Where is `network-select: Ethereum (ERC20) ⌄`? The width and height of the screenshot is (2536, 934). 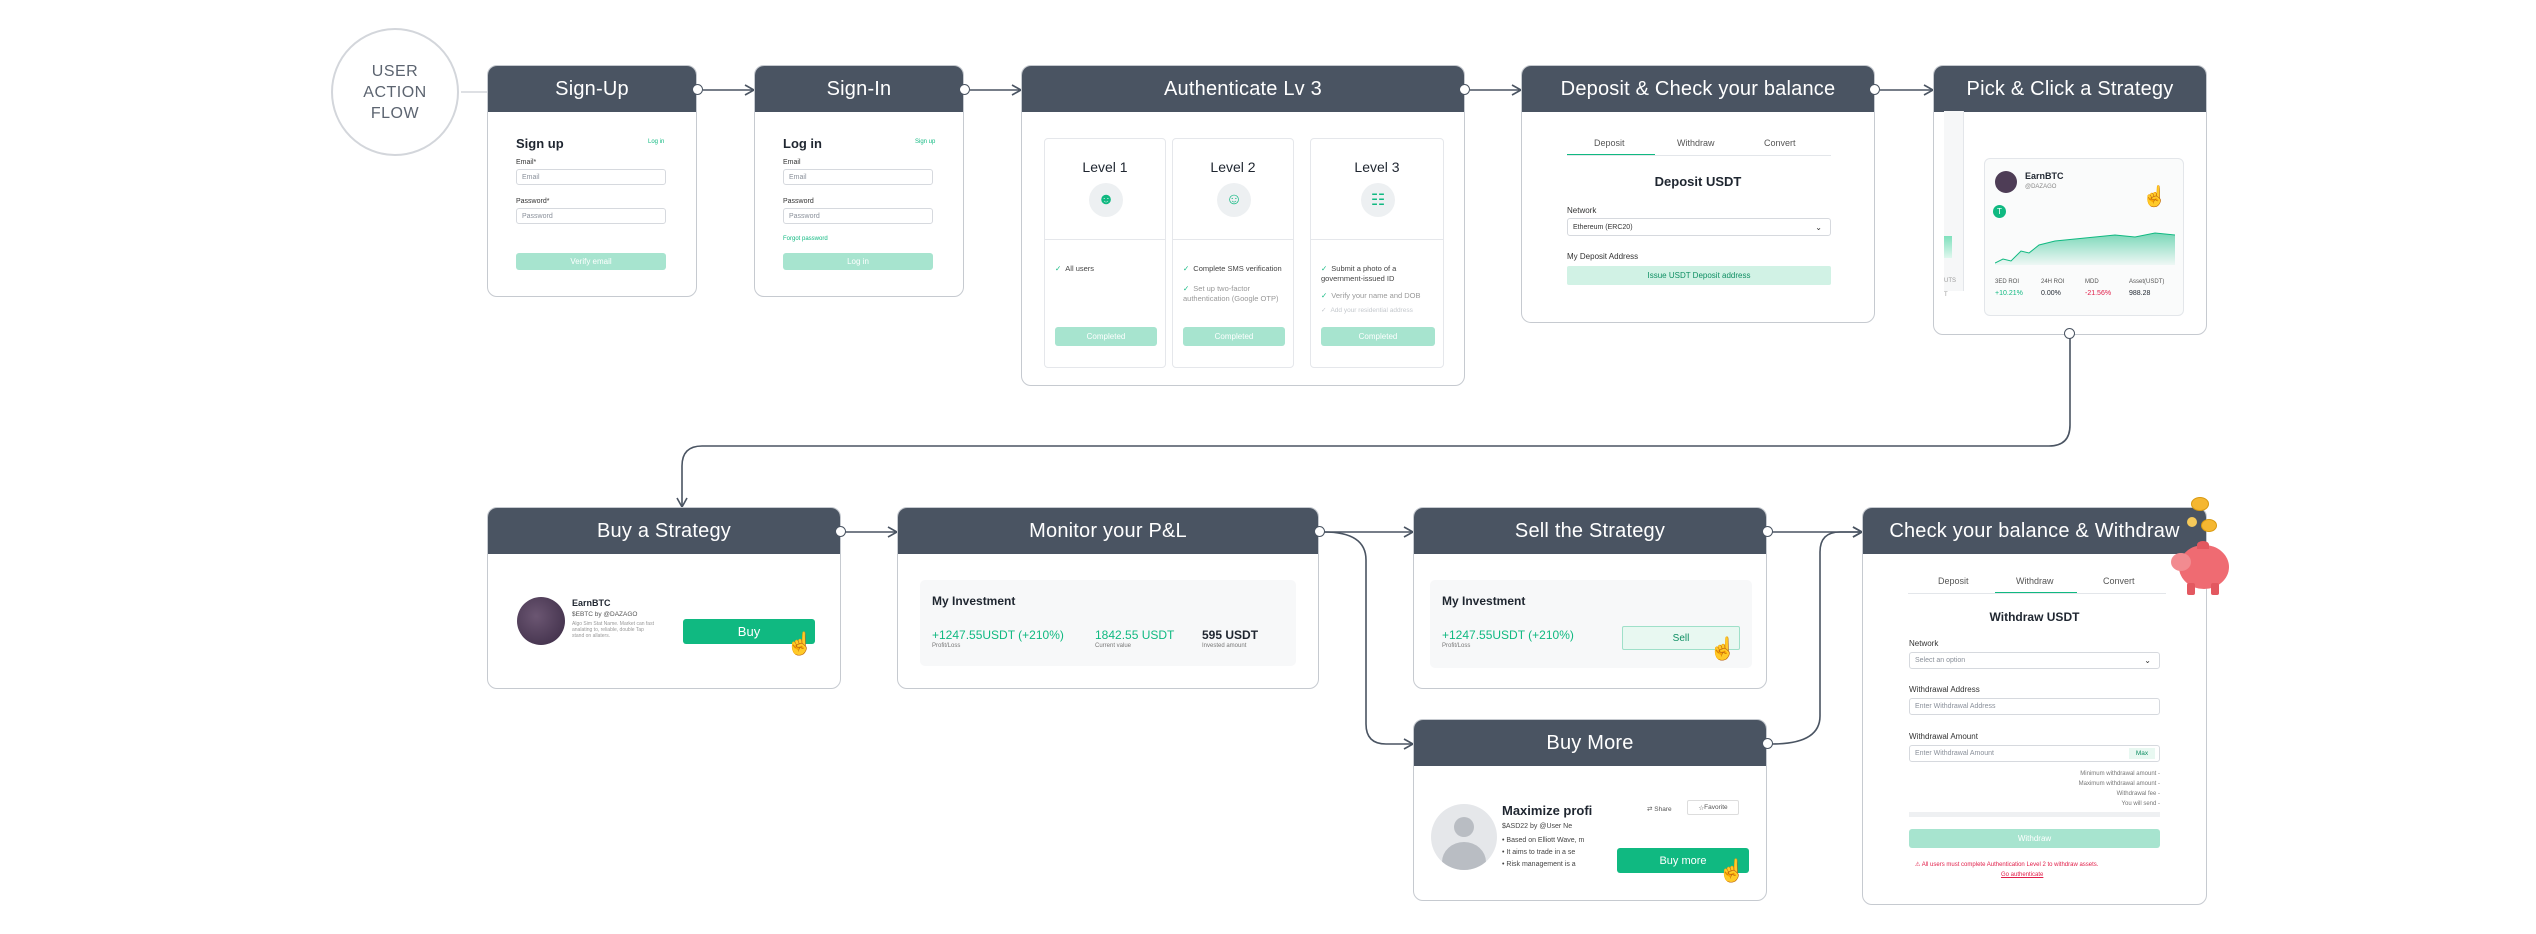
network-select: Ethereum (ERC20) ⌄ is located at coordinates (1699, 227).